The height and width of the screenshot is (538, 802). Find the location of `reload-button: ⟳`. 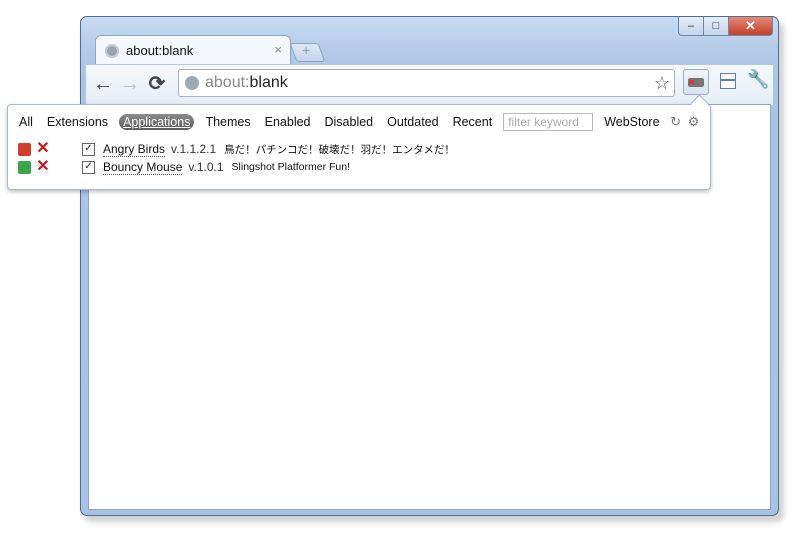

reload-button: ⟳ is located at coordinates (157, 84).